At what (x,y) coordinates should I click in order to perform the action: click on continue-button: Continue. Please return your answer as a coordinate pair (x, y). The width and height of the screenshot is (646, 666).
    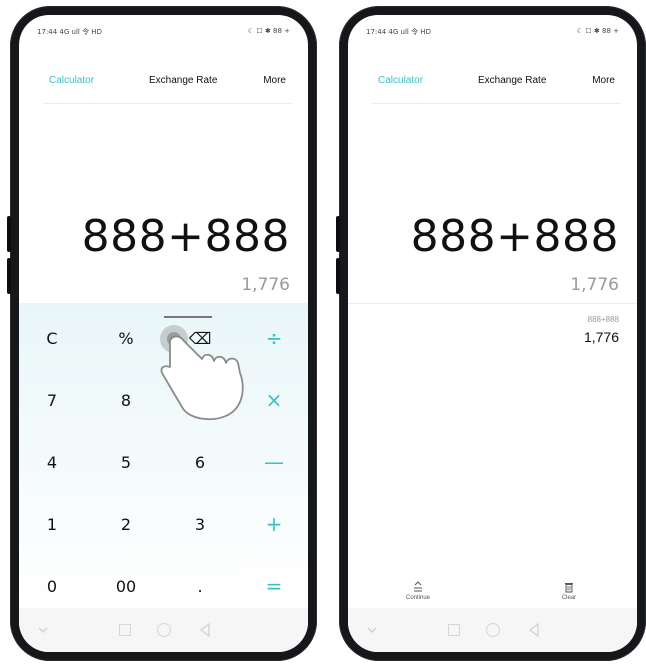
    Looking at the image, I should click on (418, 591).